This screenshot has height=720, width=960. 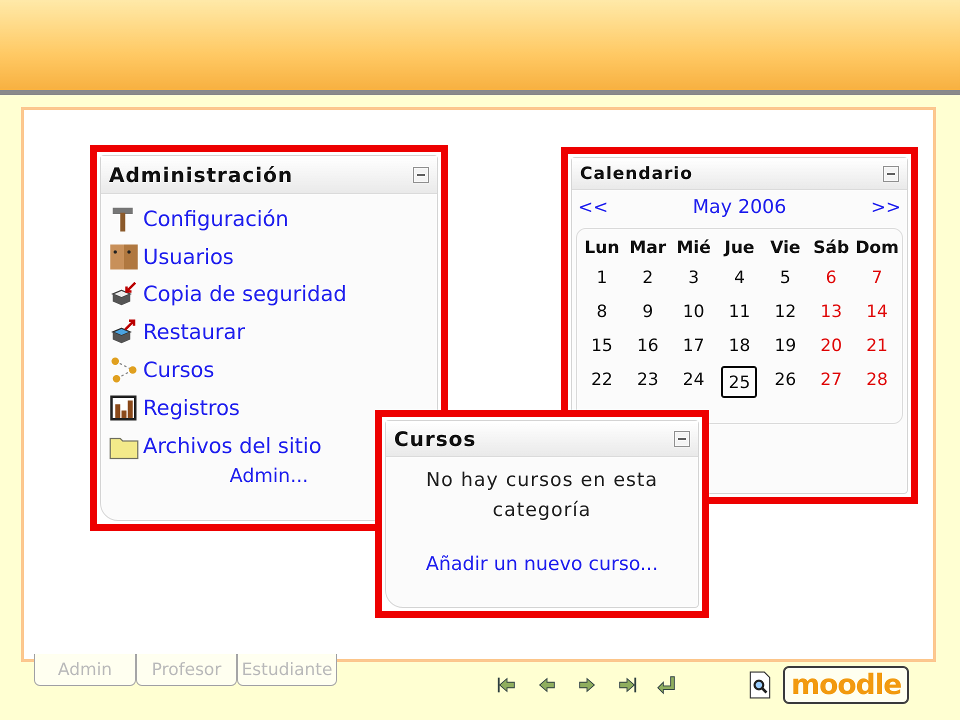 I want to click on admin-link: Registros, so click(x=191, y=408).